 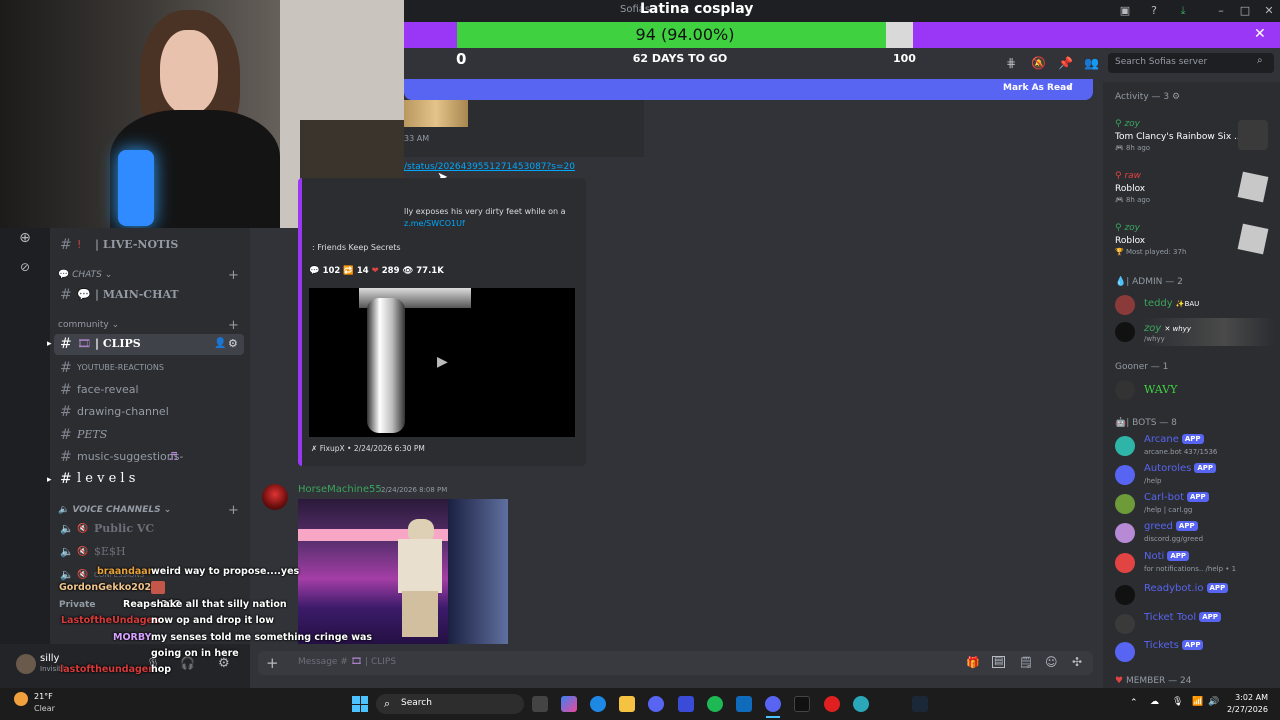 What do you see at coordinates (1166, 556) in the screenshot?
I see `bot-name: Noti APP` at bounding box center [1166, 556].